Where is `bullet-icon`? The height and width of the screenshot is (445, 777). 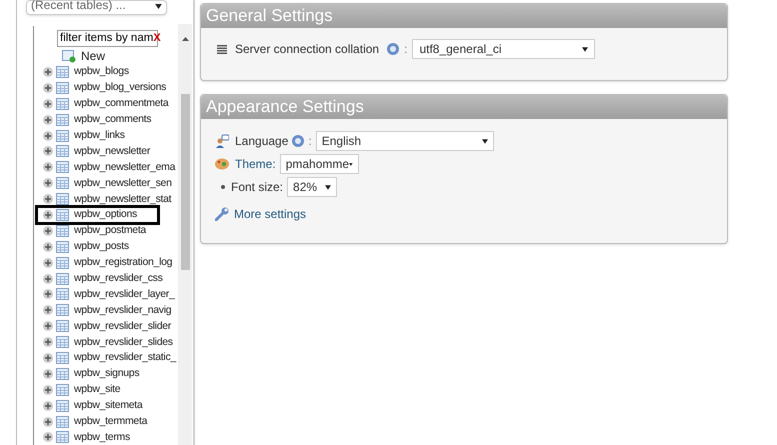 bullet-icon is located at coordinates (223, 187).